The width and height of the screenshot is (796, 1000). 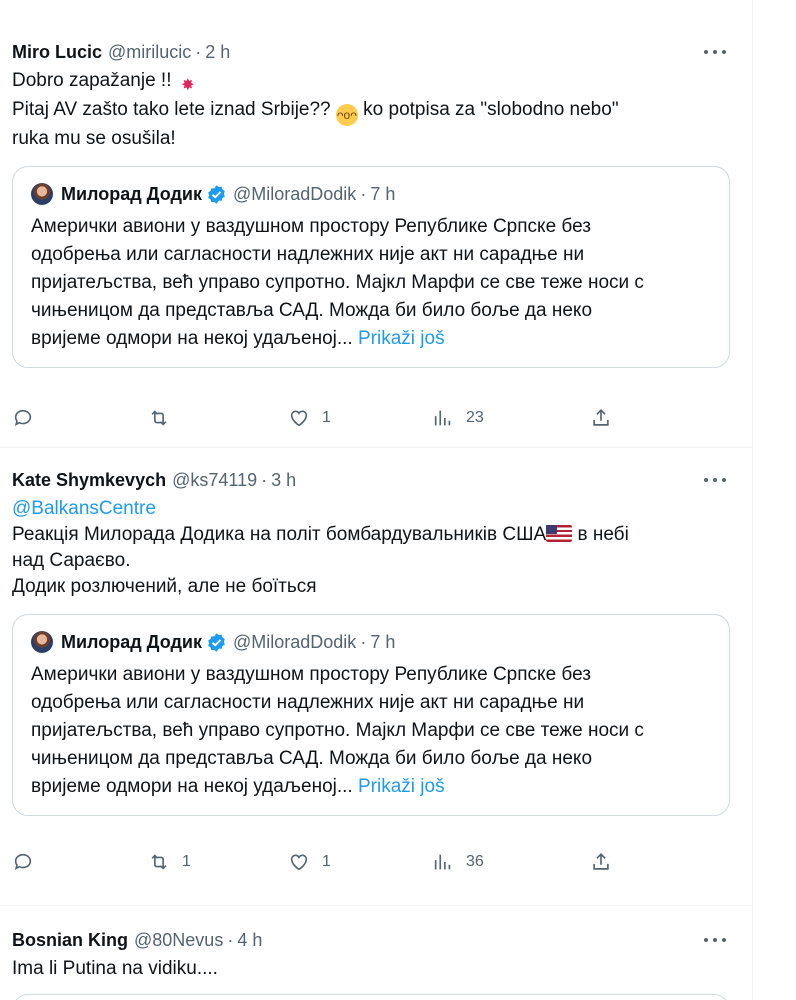 I want to click on author-name: Kate Shymkevych, so click(x=89, y=480).